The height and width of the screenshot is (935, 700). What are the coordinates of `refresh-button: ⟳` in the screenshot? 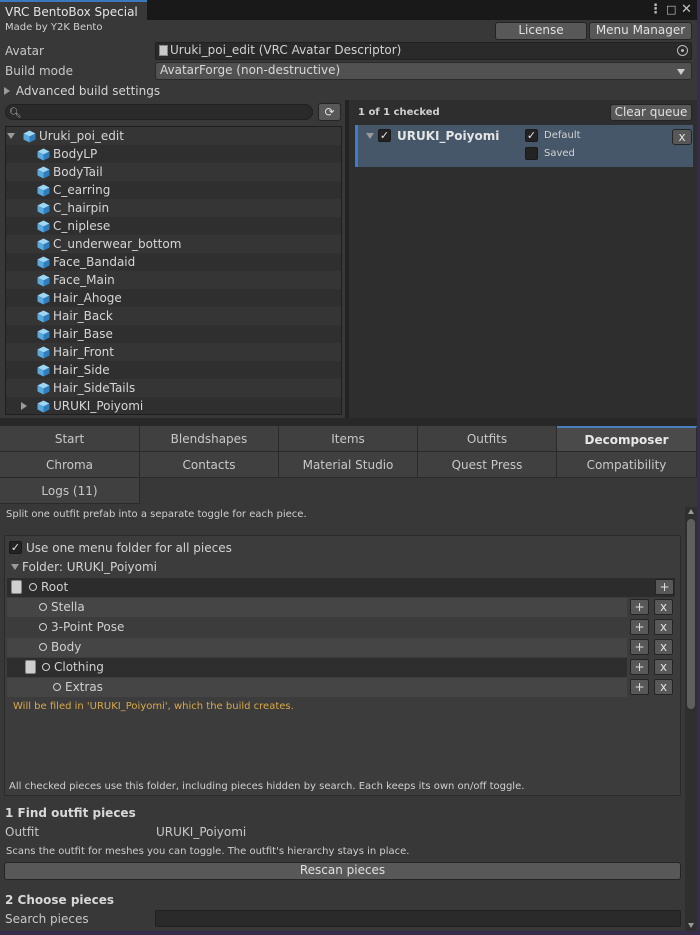 It's located at (329, 112).